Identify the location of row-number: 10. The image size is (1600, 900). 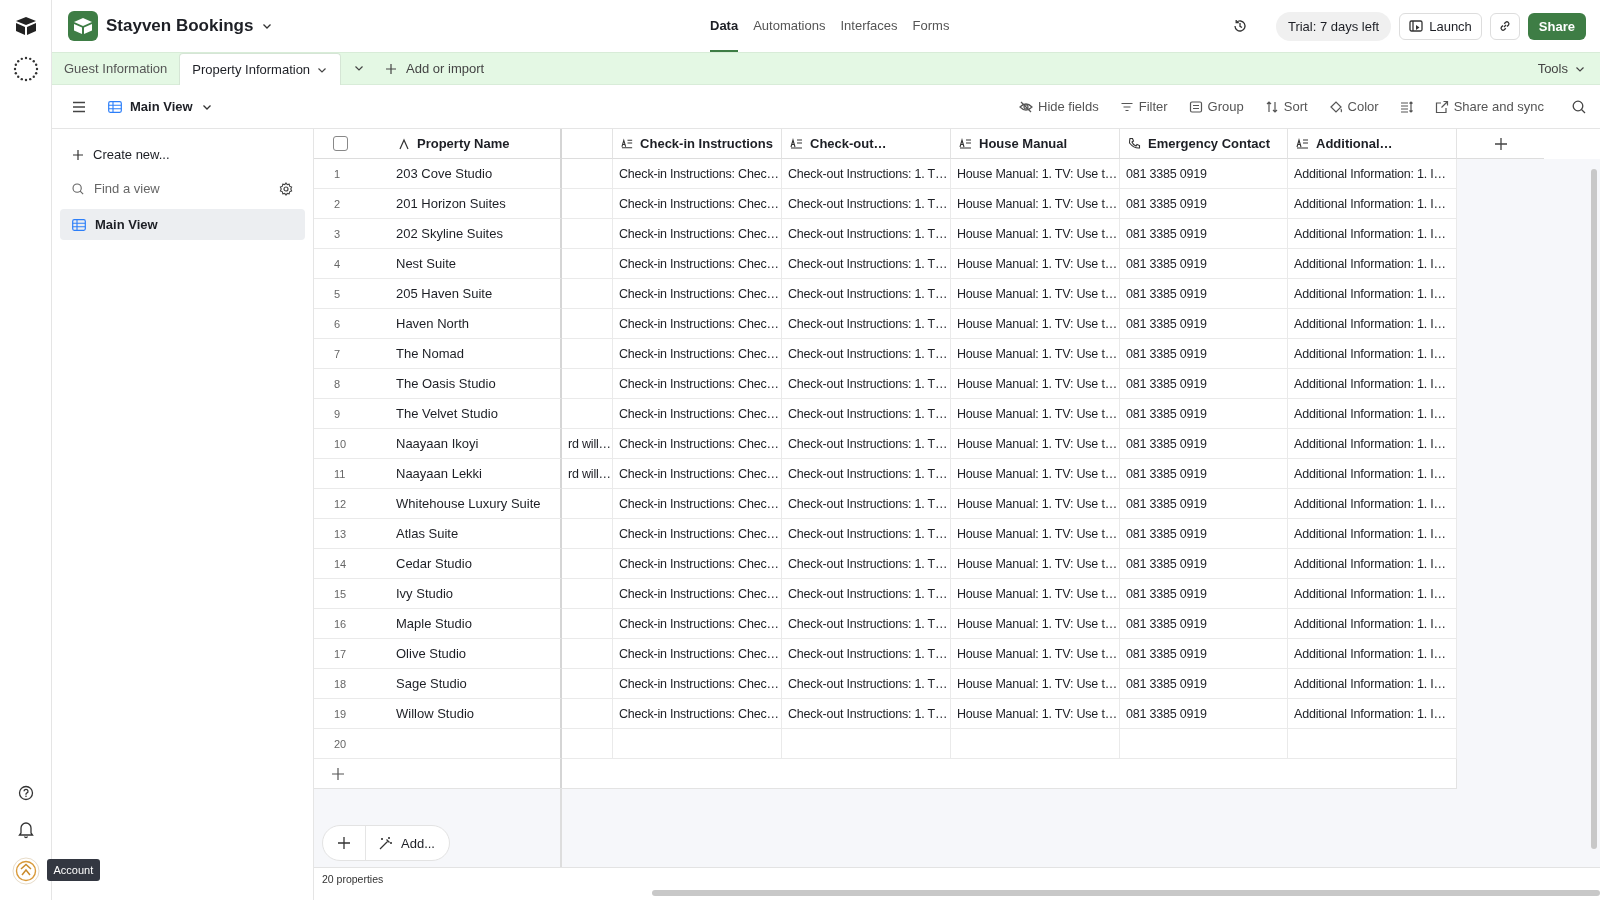
(352, 444).